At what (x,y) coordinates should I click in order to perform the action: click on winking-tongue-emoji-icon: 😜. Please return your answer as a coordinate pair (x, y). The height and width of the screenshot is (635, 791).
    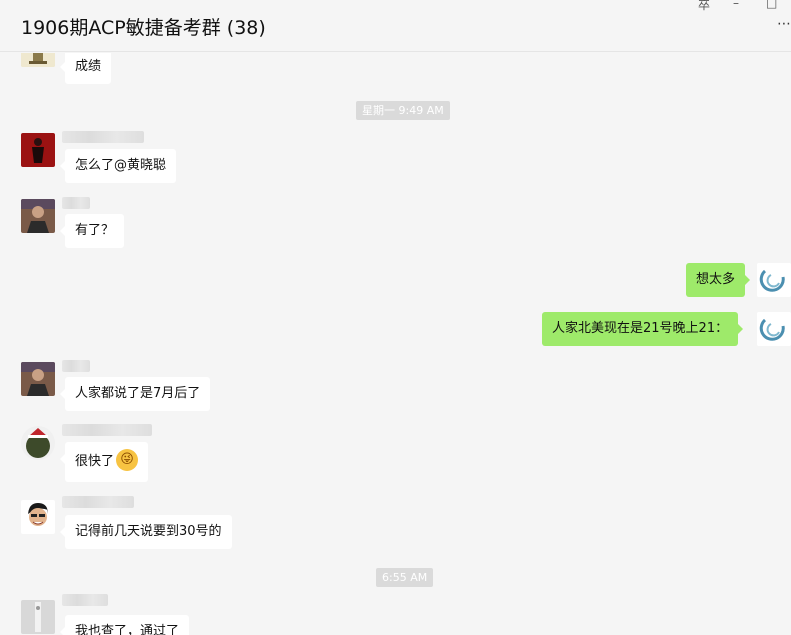
    Looking at the image, I should click on (127, 459).